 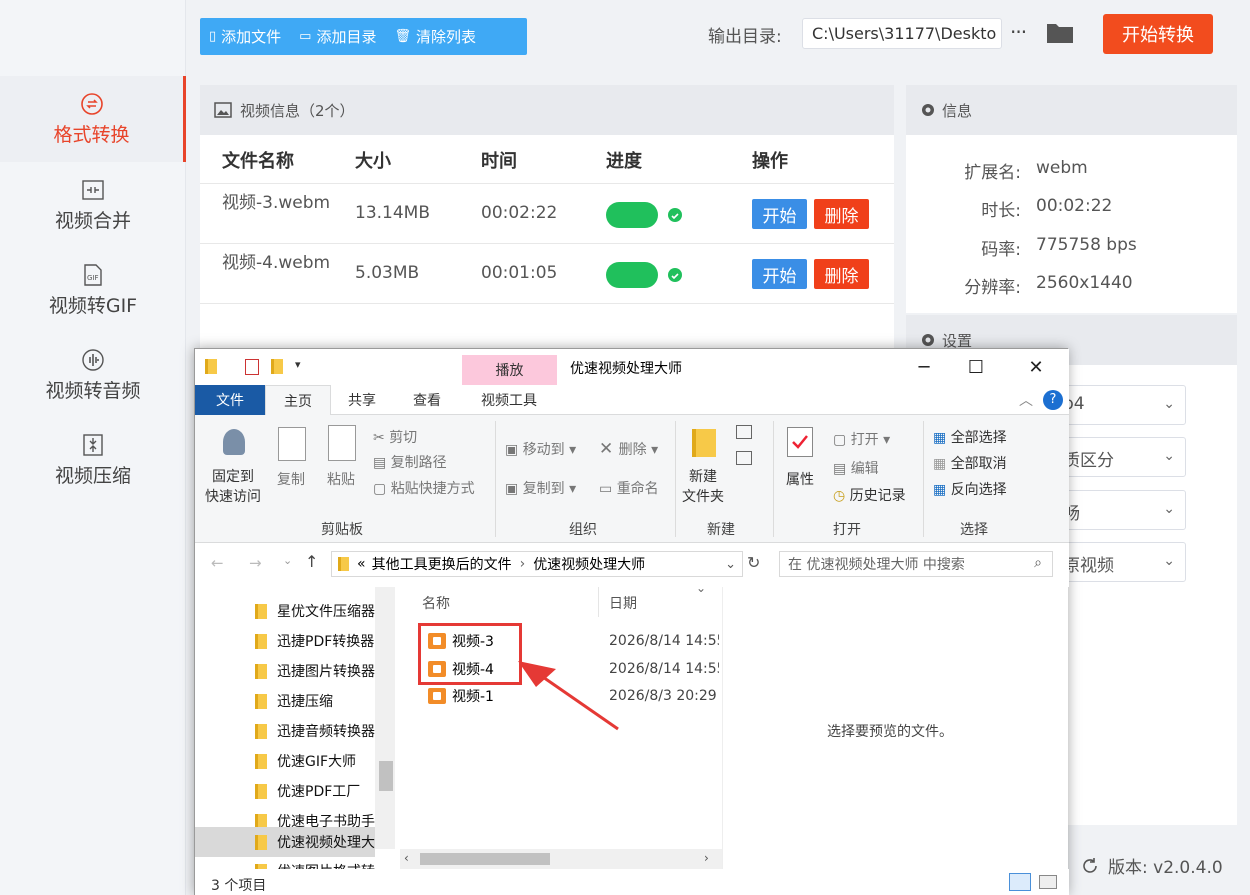 What do you see at coordinates (297, 110) in the screenshot?
I see `file-count-label: 视频信息（2个）` at bounding box center [297, 110].